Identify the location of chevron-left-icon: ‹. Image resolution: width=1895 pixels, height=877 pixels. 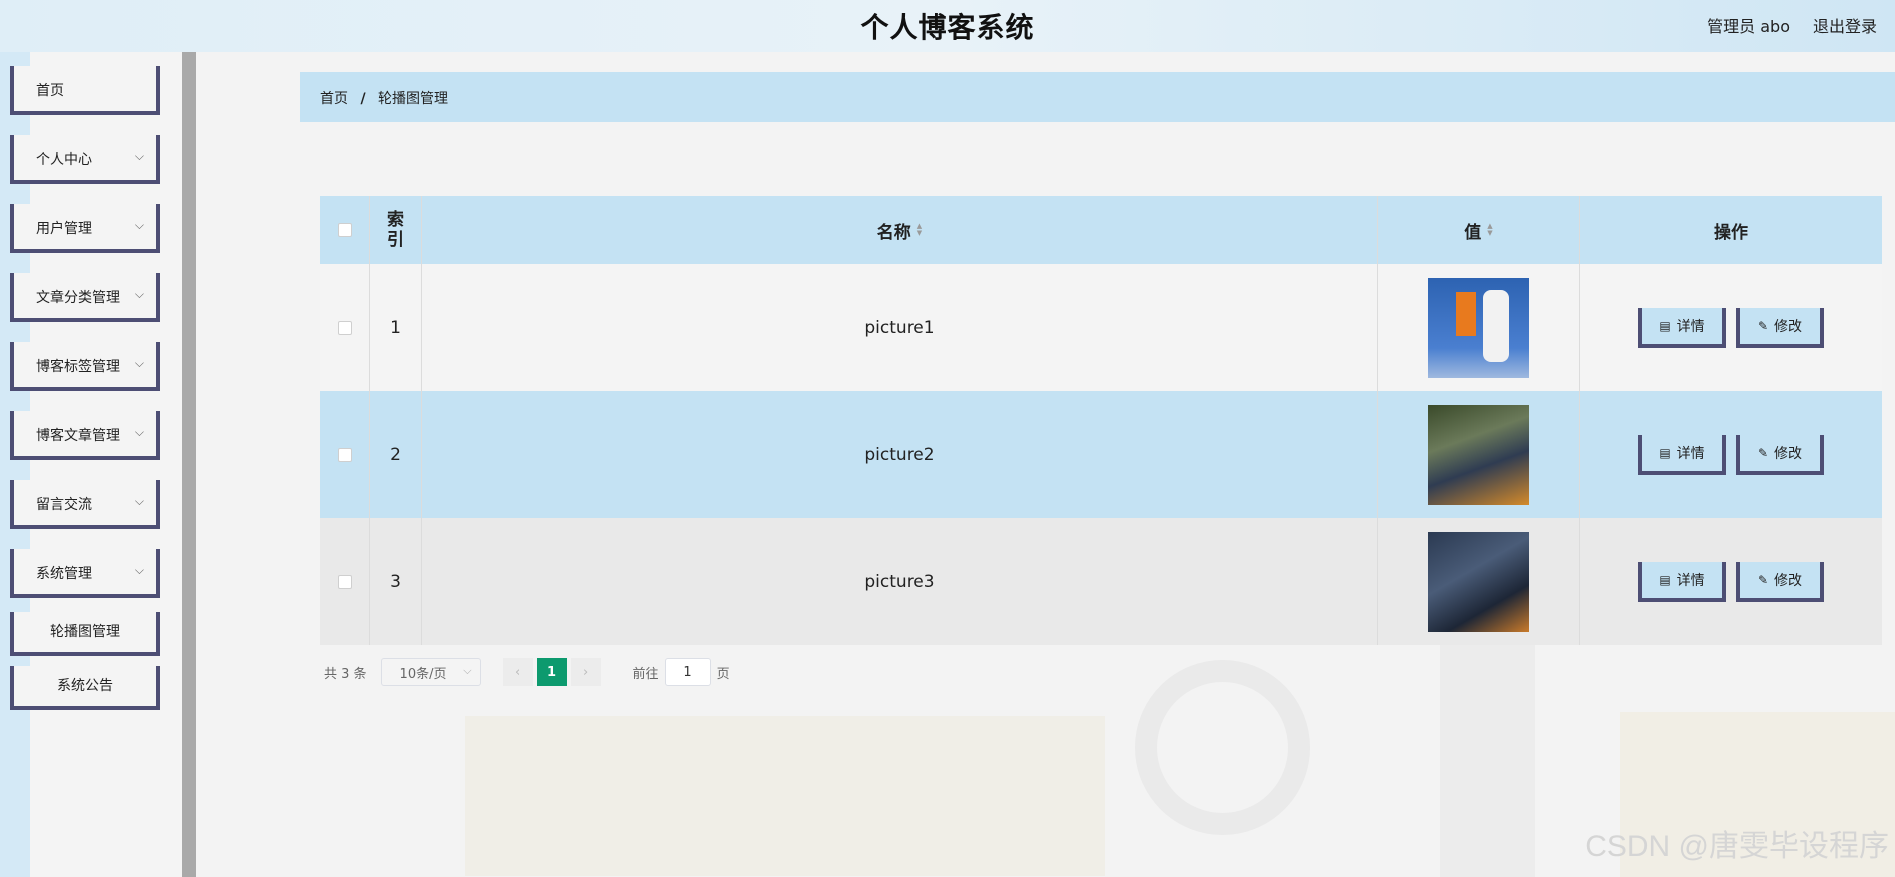
(517, 672).